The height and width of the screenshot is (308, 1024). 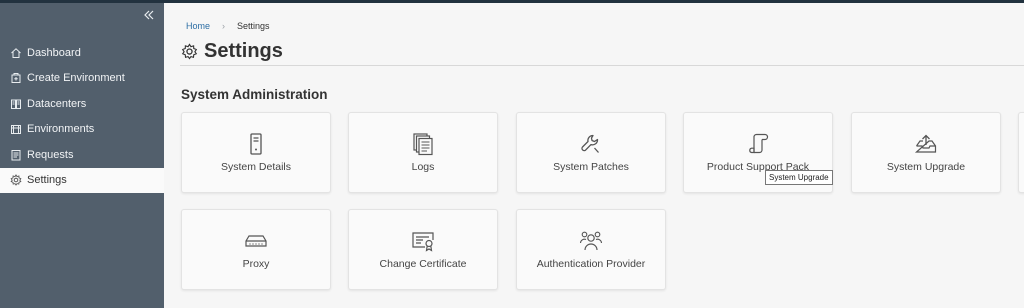 I want to click on sidebar-item-create-environment: Create Environment, so click(x=82, y=79).